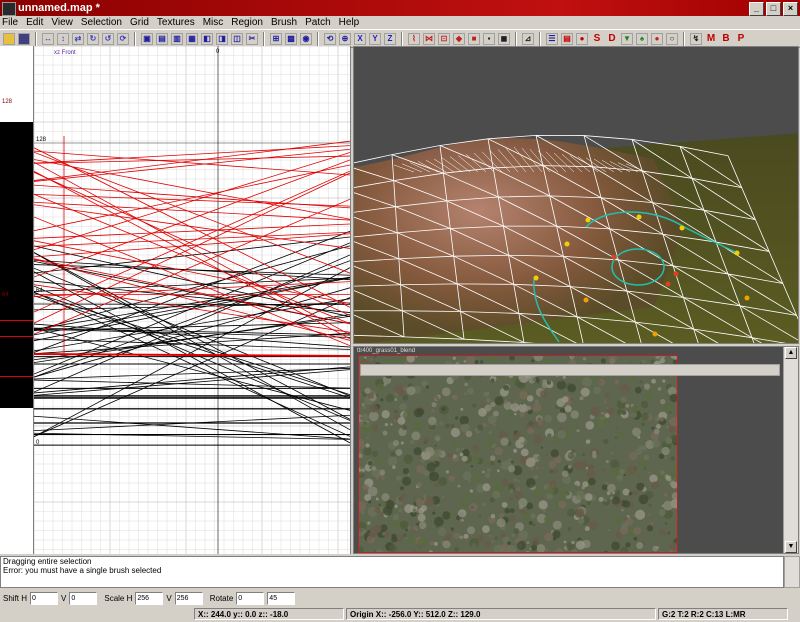 The image size is (800, 622). What do you see at coordinates (390, 38) in the screenshot?
I see `view-z-button: Z` at bounding box center [390, 38].